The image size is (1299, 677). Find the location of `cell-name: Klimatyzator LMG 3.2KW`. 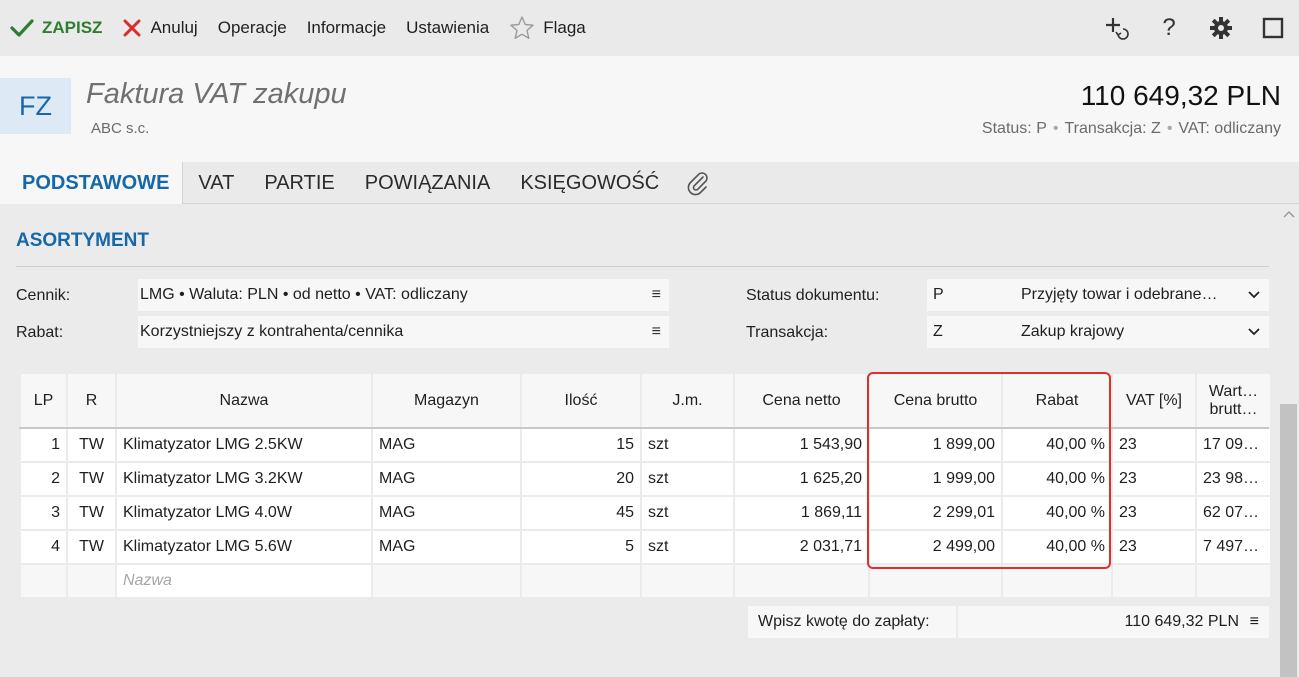

cell-name: Klimatyzator LMG 3.2KW is located at coordinates (244, 479).